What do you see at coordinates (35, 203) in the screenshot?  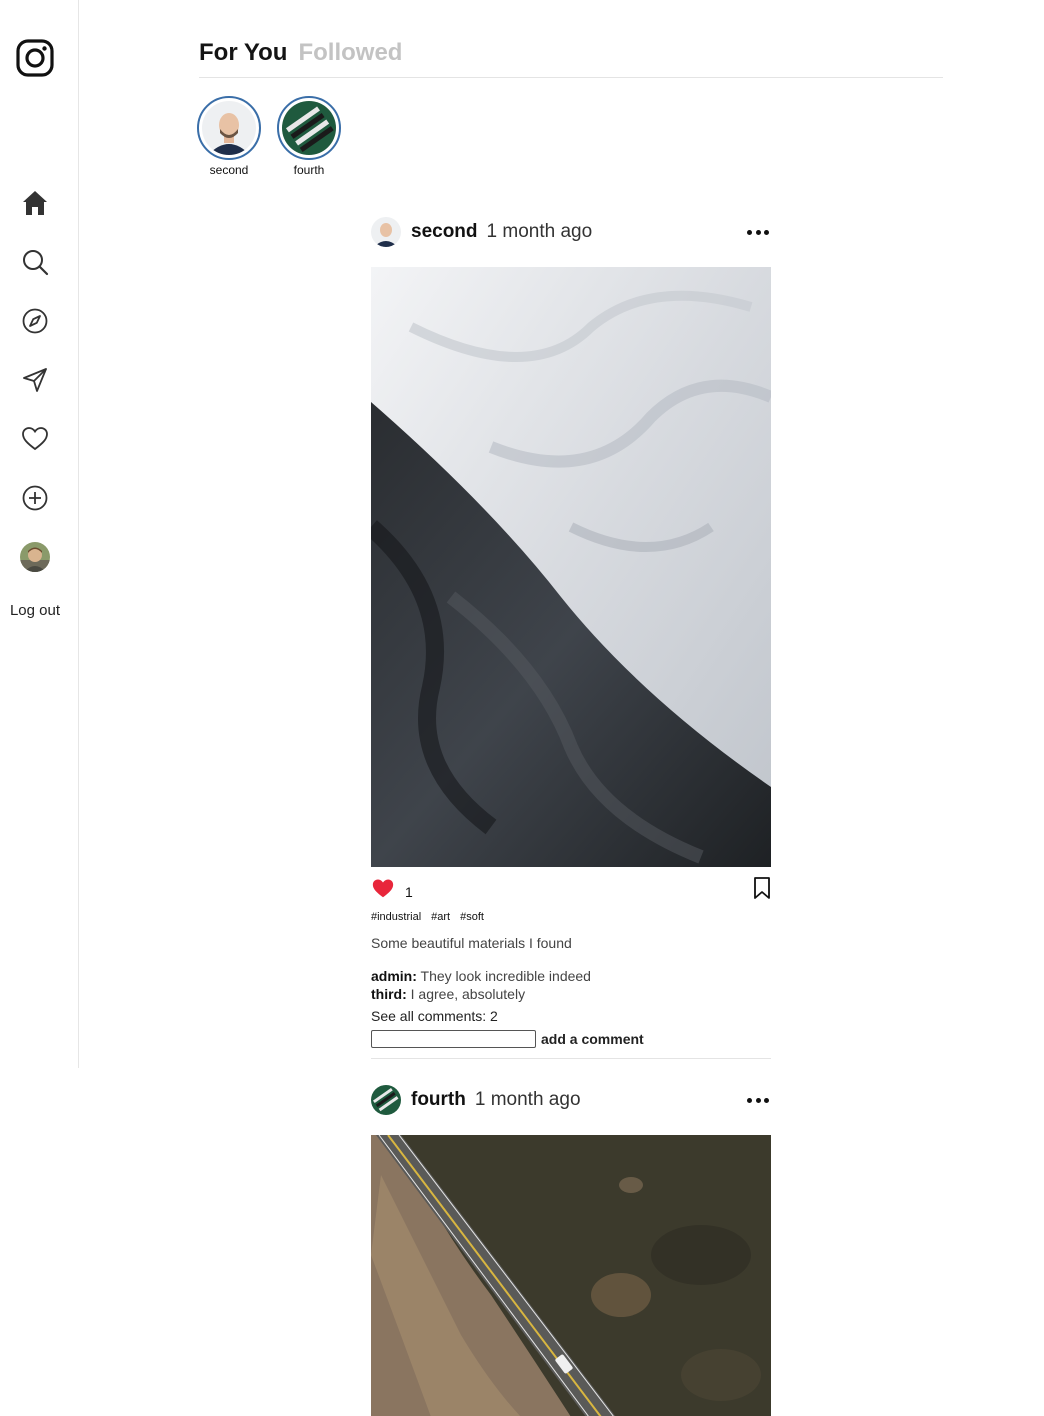 I see `home-icon` at bounding box center [35, 203].